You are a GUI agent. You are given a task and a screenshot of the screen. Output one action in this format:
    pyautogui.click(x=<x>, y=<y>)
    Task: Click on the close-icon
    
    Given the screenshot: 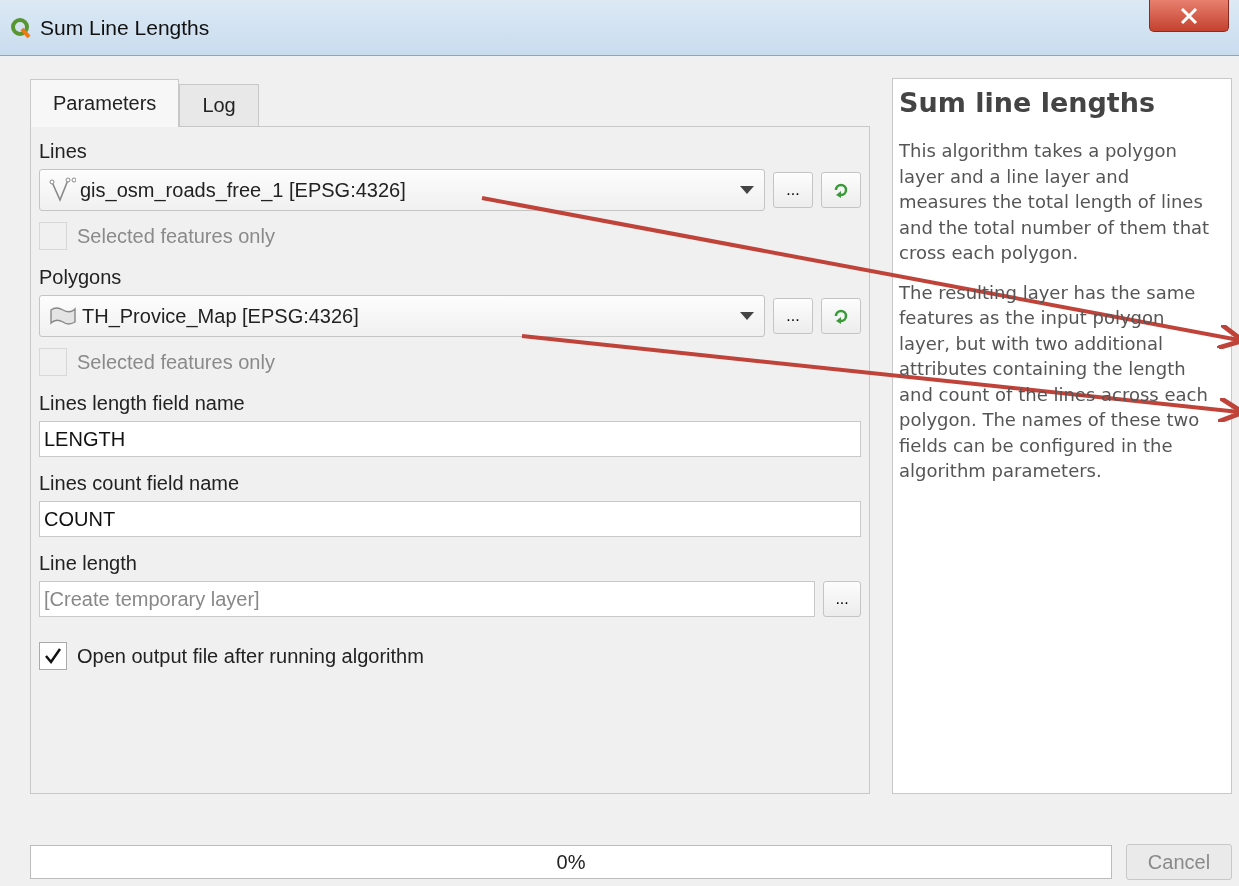 What is the action you would take?
    pyautogui.click(x=1189, y=15)
    